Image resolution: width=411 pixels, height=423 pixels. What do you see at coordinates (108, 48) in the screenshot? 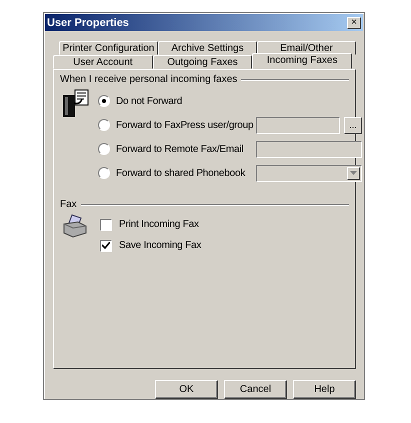
I see `tab: Printer Configuration` at bounding box center [108, 48].